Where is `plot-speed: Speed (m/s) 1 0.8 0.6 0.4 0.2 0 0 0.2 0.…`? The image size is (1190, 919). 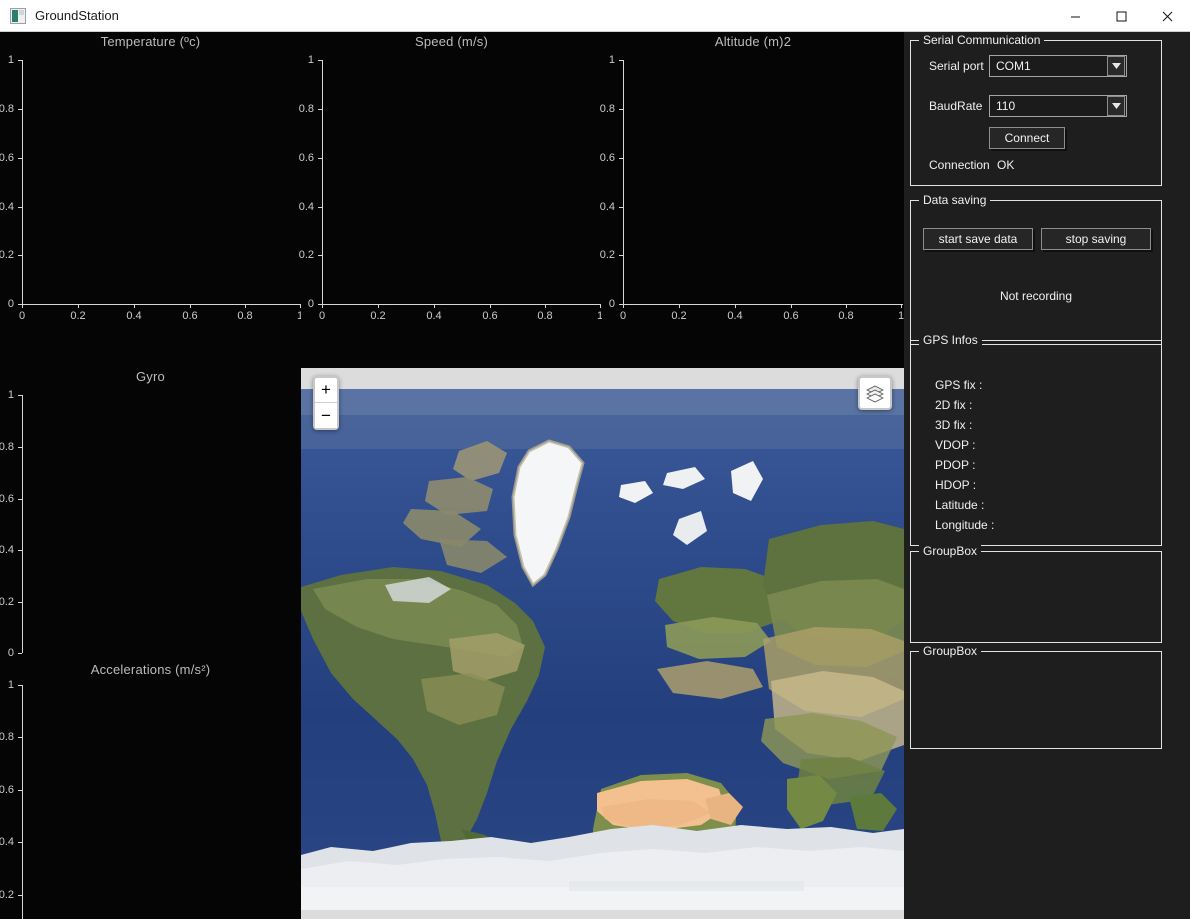 plot-speed: Speed (m/s) 1 0.8 0.6 0.4 0.2 0 0 0.2 0.… is located at coordinates (451, 184).